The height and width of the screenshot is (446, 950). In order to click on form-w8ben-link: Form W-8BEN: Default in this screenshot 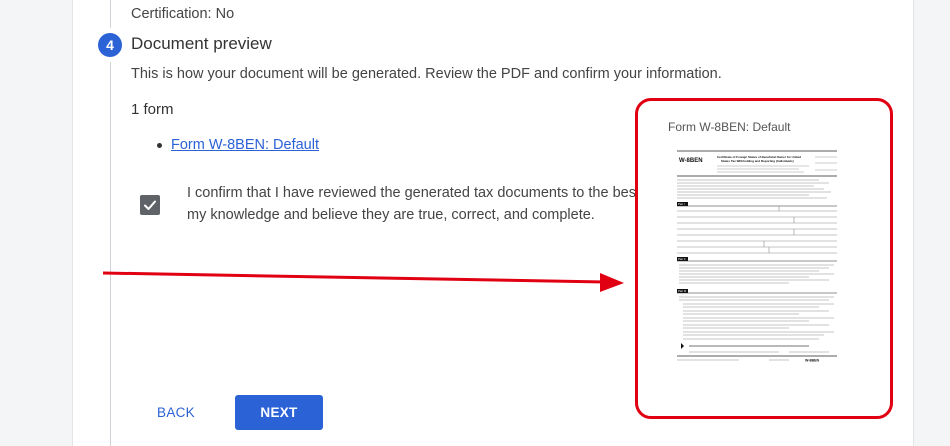, I will do `click(245, 145)`.